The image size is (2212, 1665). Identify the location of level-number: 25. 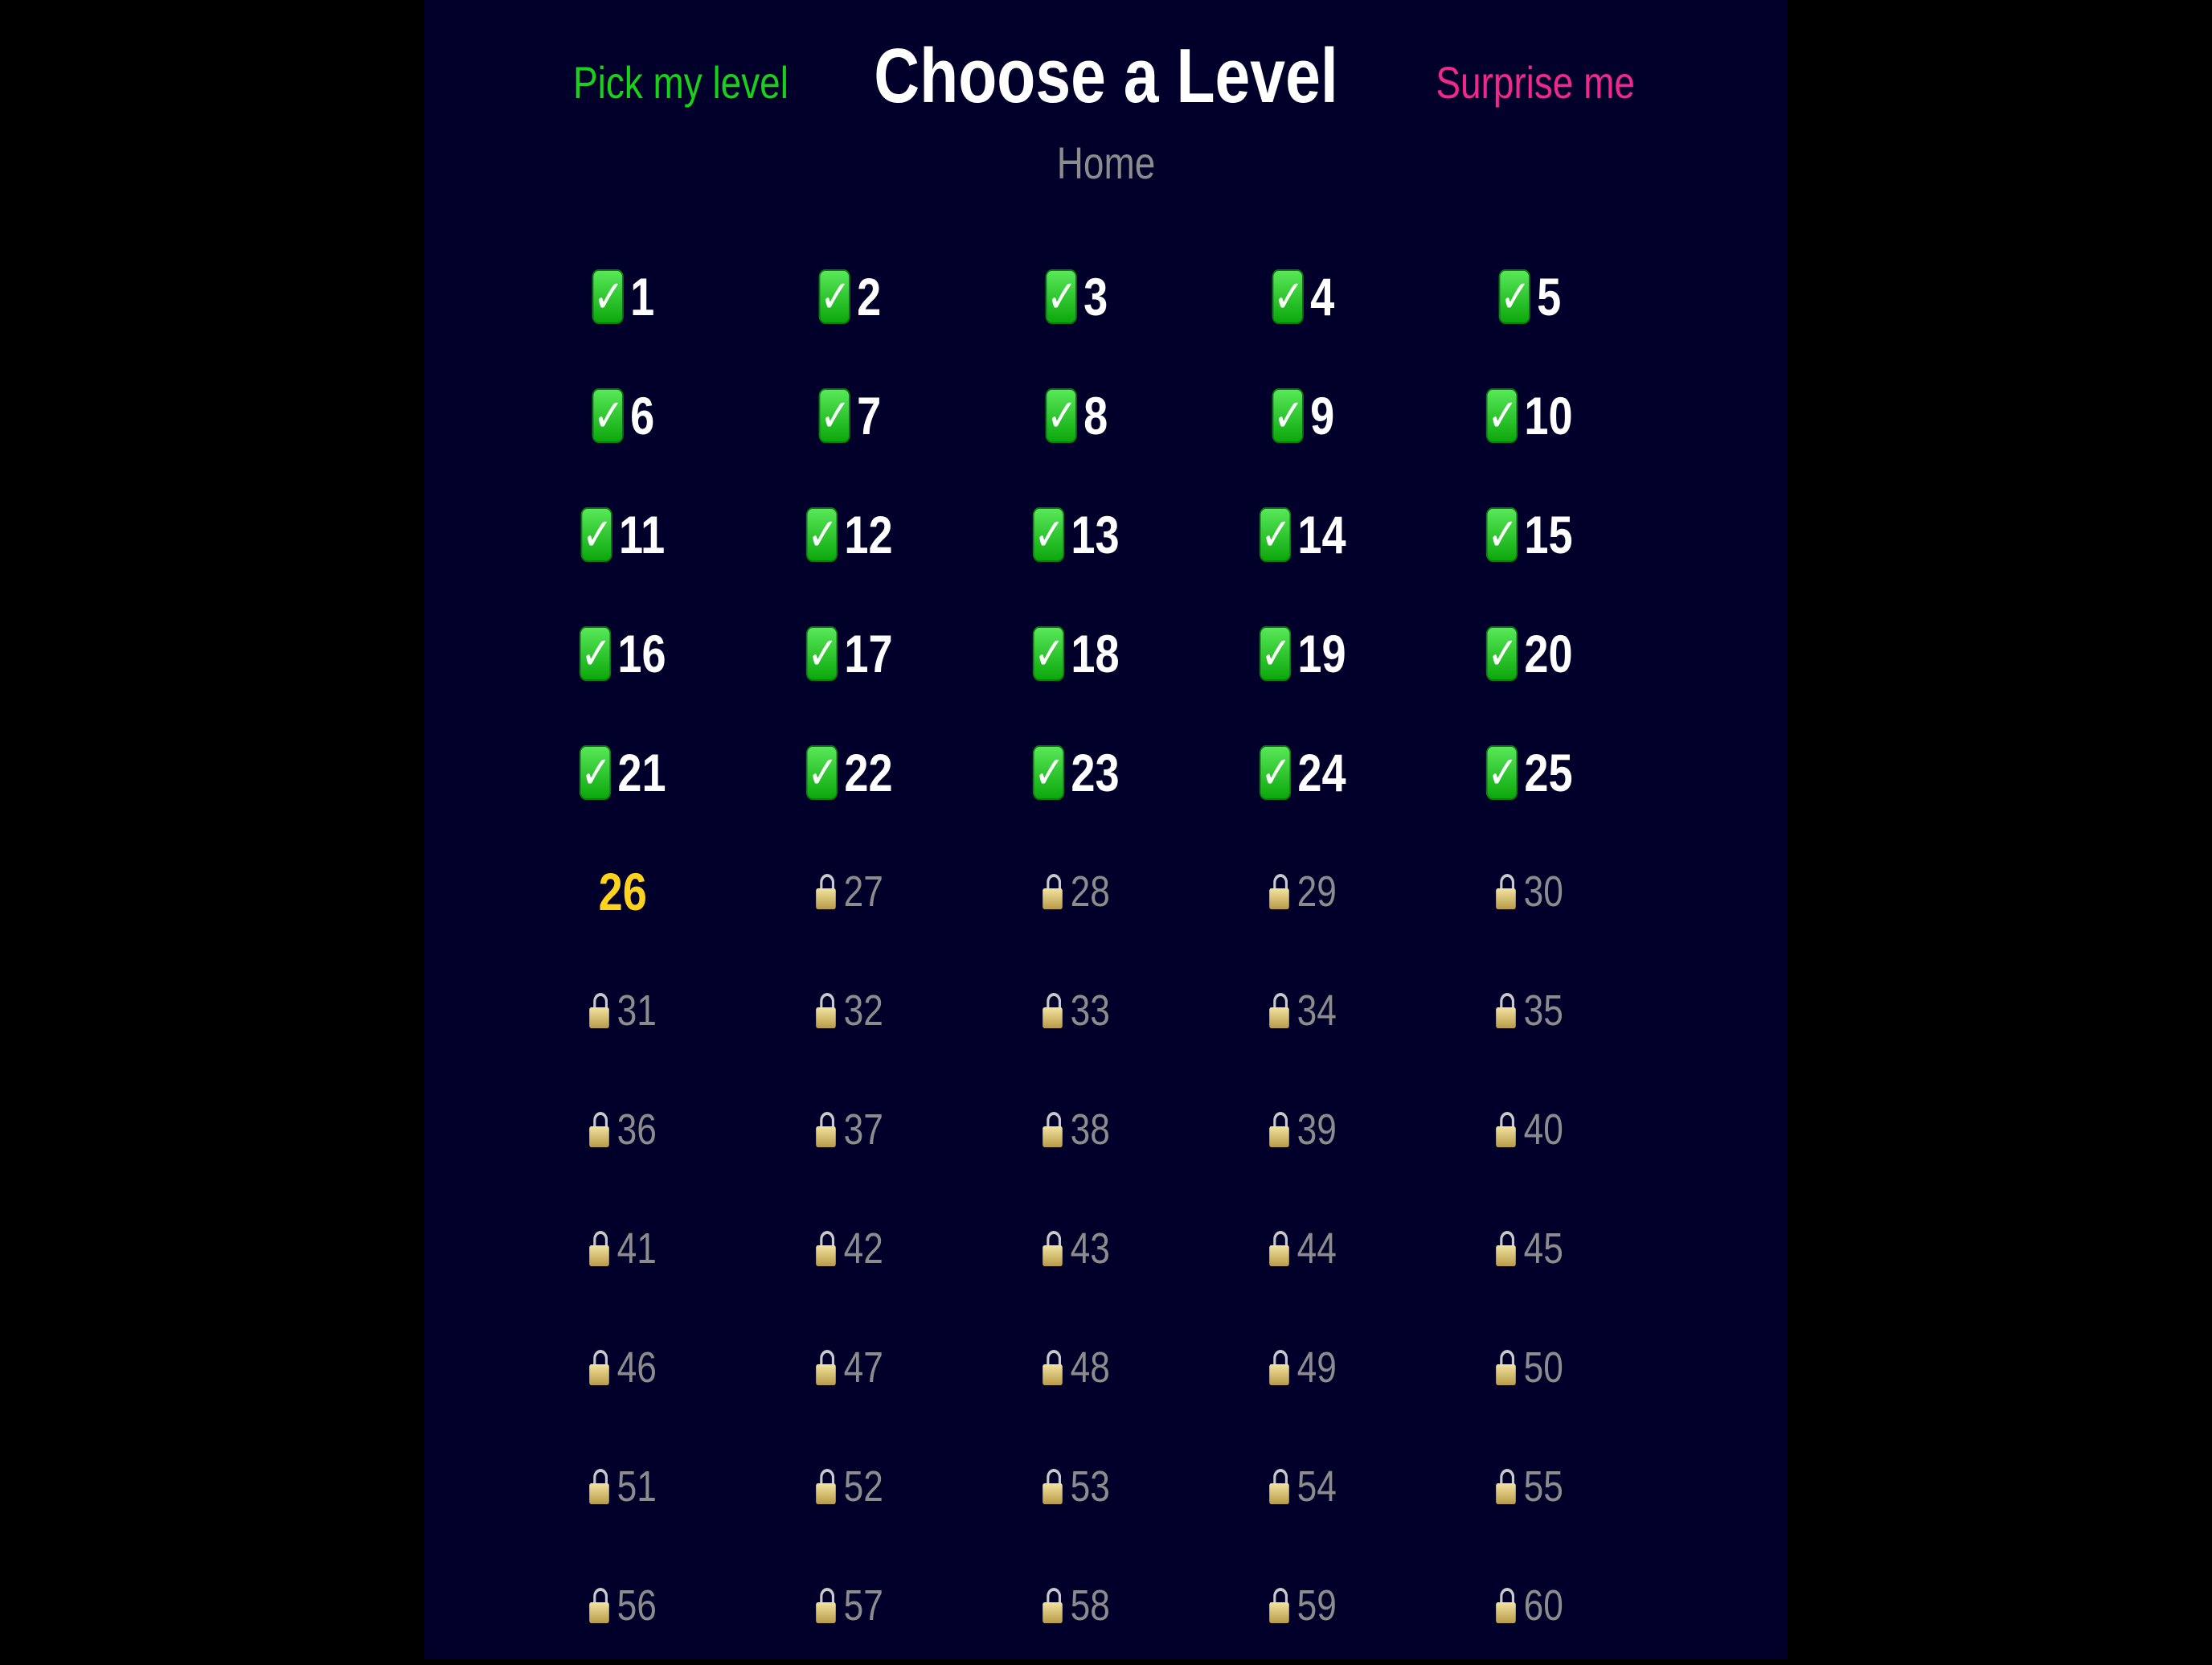
(1548, 773).